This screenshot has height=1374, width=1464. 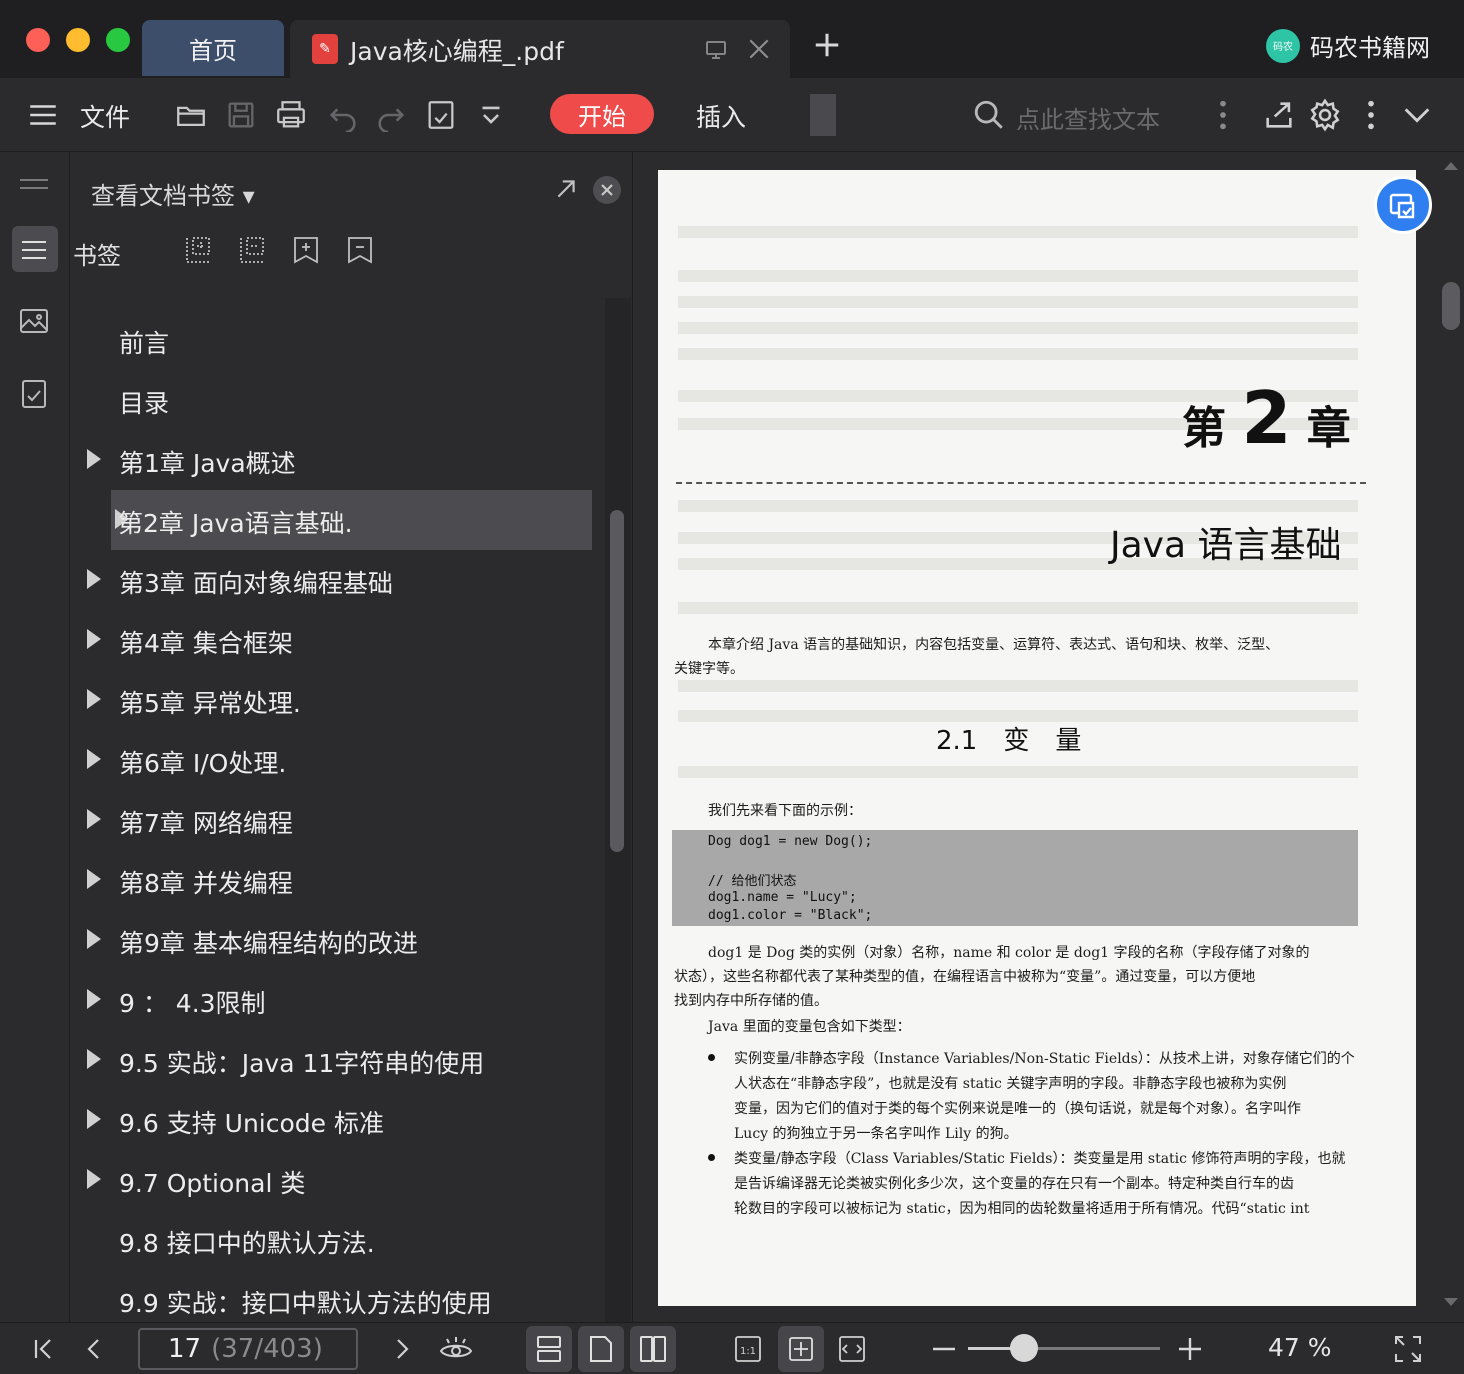 I want to click on undo-icon, so click(x=343, y=115).